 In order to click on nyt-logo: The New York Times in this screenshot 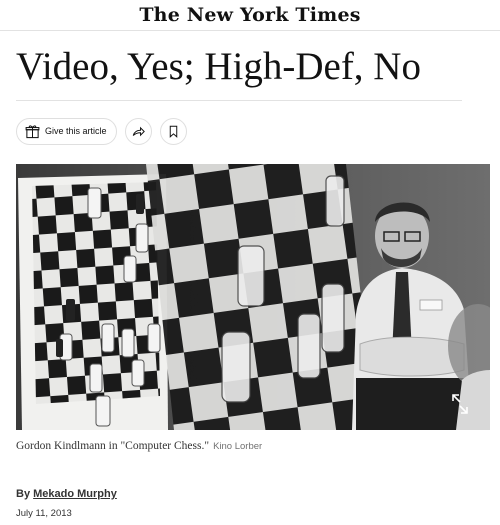, I will do `click(249, 15)`.